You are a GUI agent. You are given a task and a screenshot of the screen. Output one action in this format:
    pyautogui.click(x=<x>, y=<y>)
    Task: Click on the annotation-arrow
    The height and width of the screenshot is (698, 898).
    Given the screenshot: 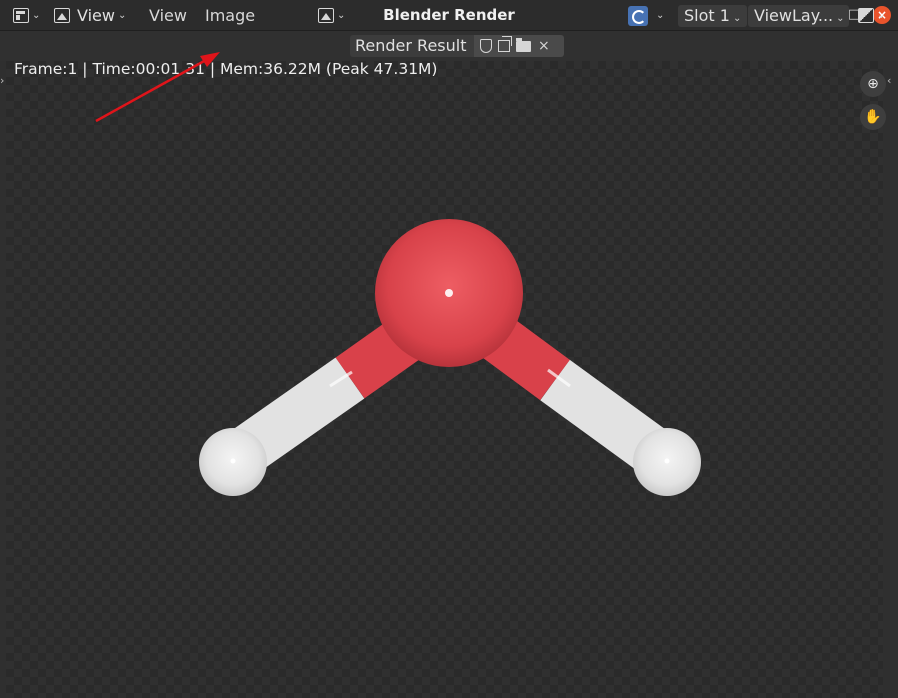 What is the action you would take?
    pyautogui.click(x=157, y=87)
    